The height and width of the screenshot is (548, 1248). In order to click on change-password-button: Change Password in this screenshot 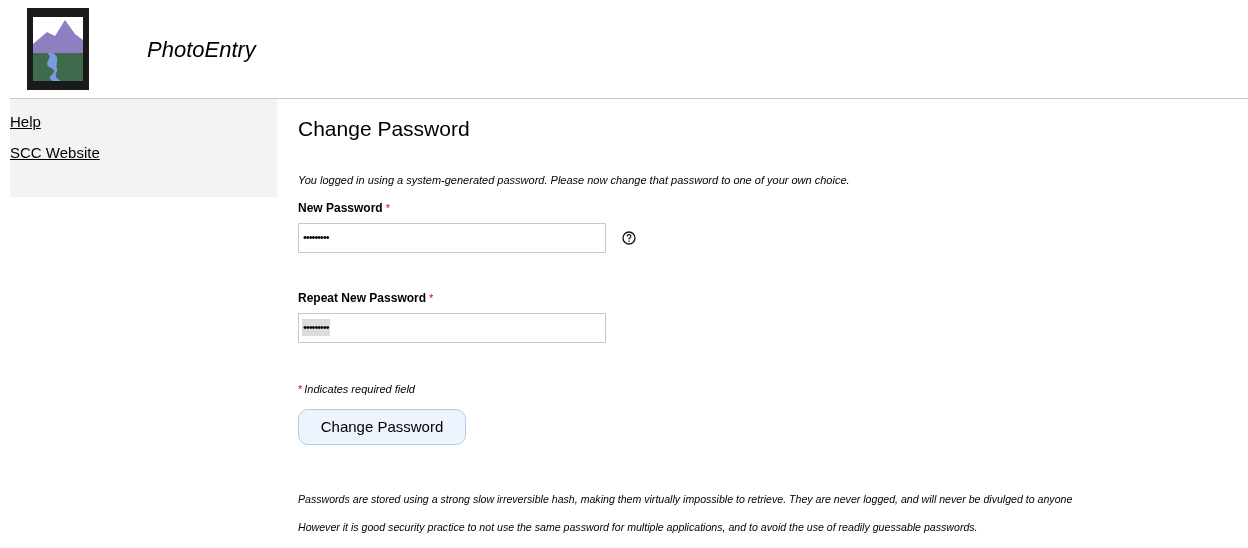, I will do `click(382, 427)`.